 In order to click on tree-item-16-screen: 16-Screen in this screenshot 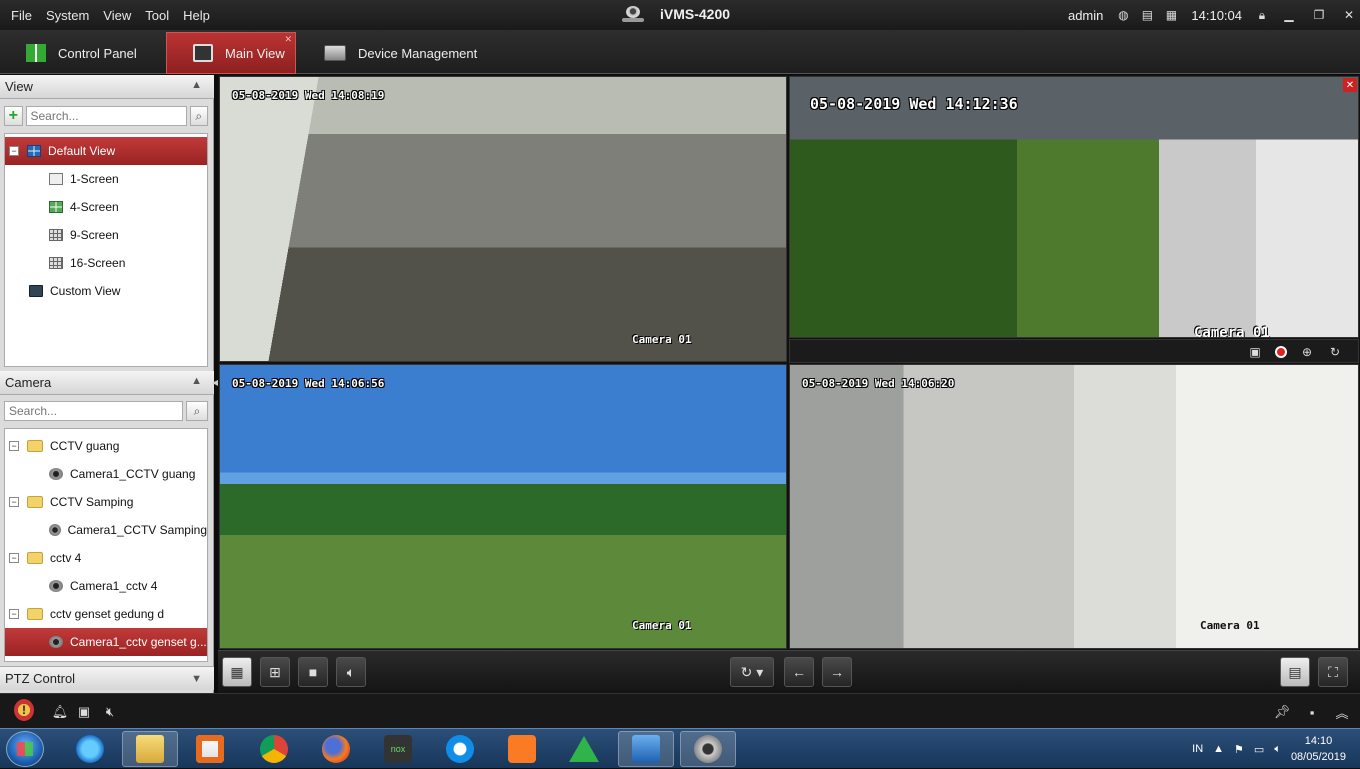, I will do `click(106, 263)`.